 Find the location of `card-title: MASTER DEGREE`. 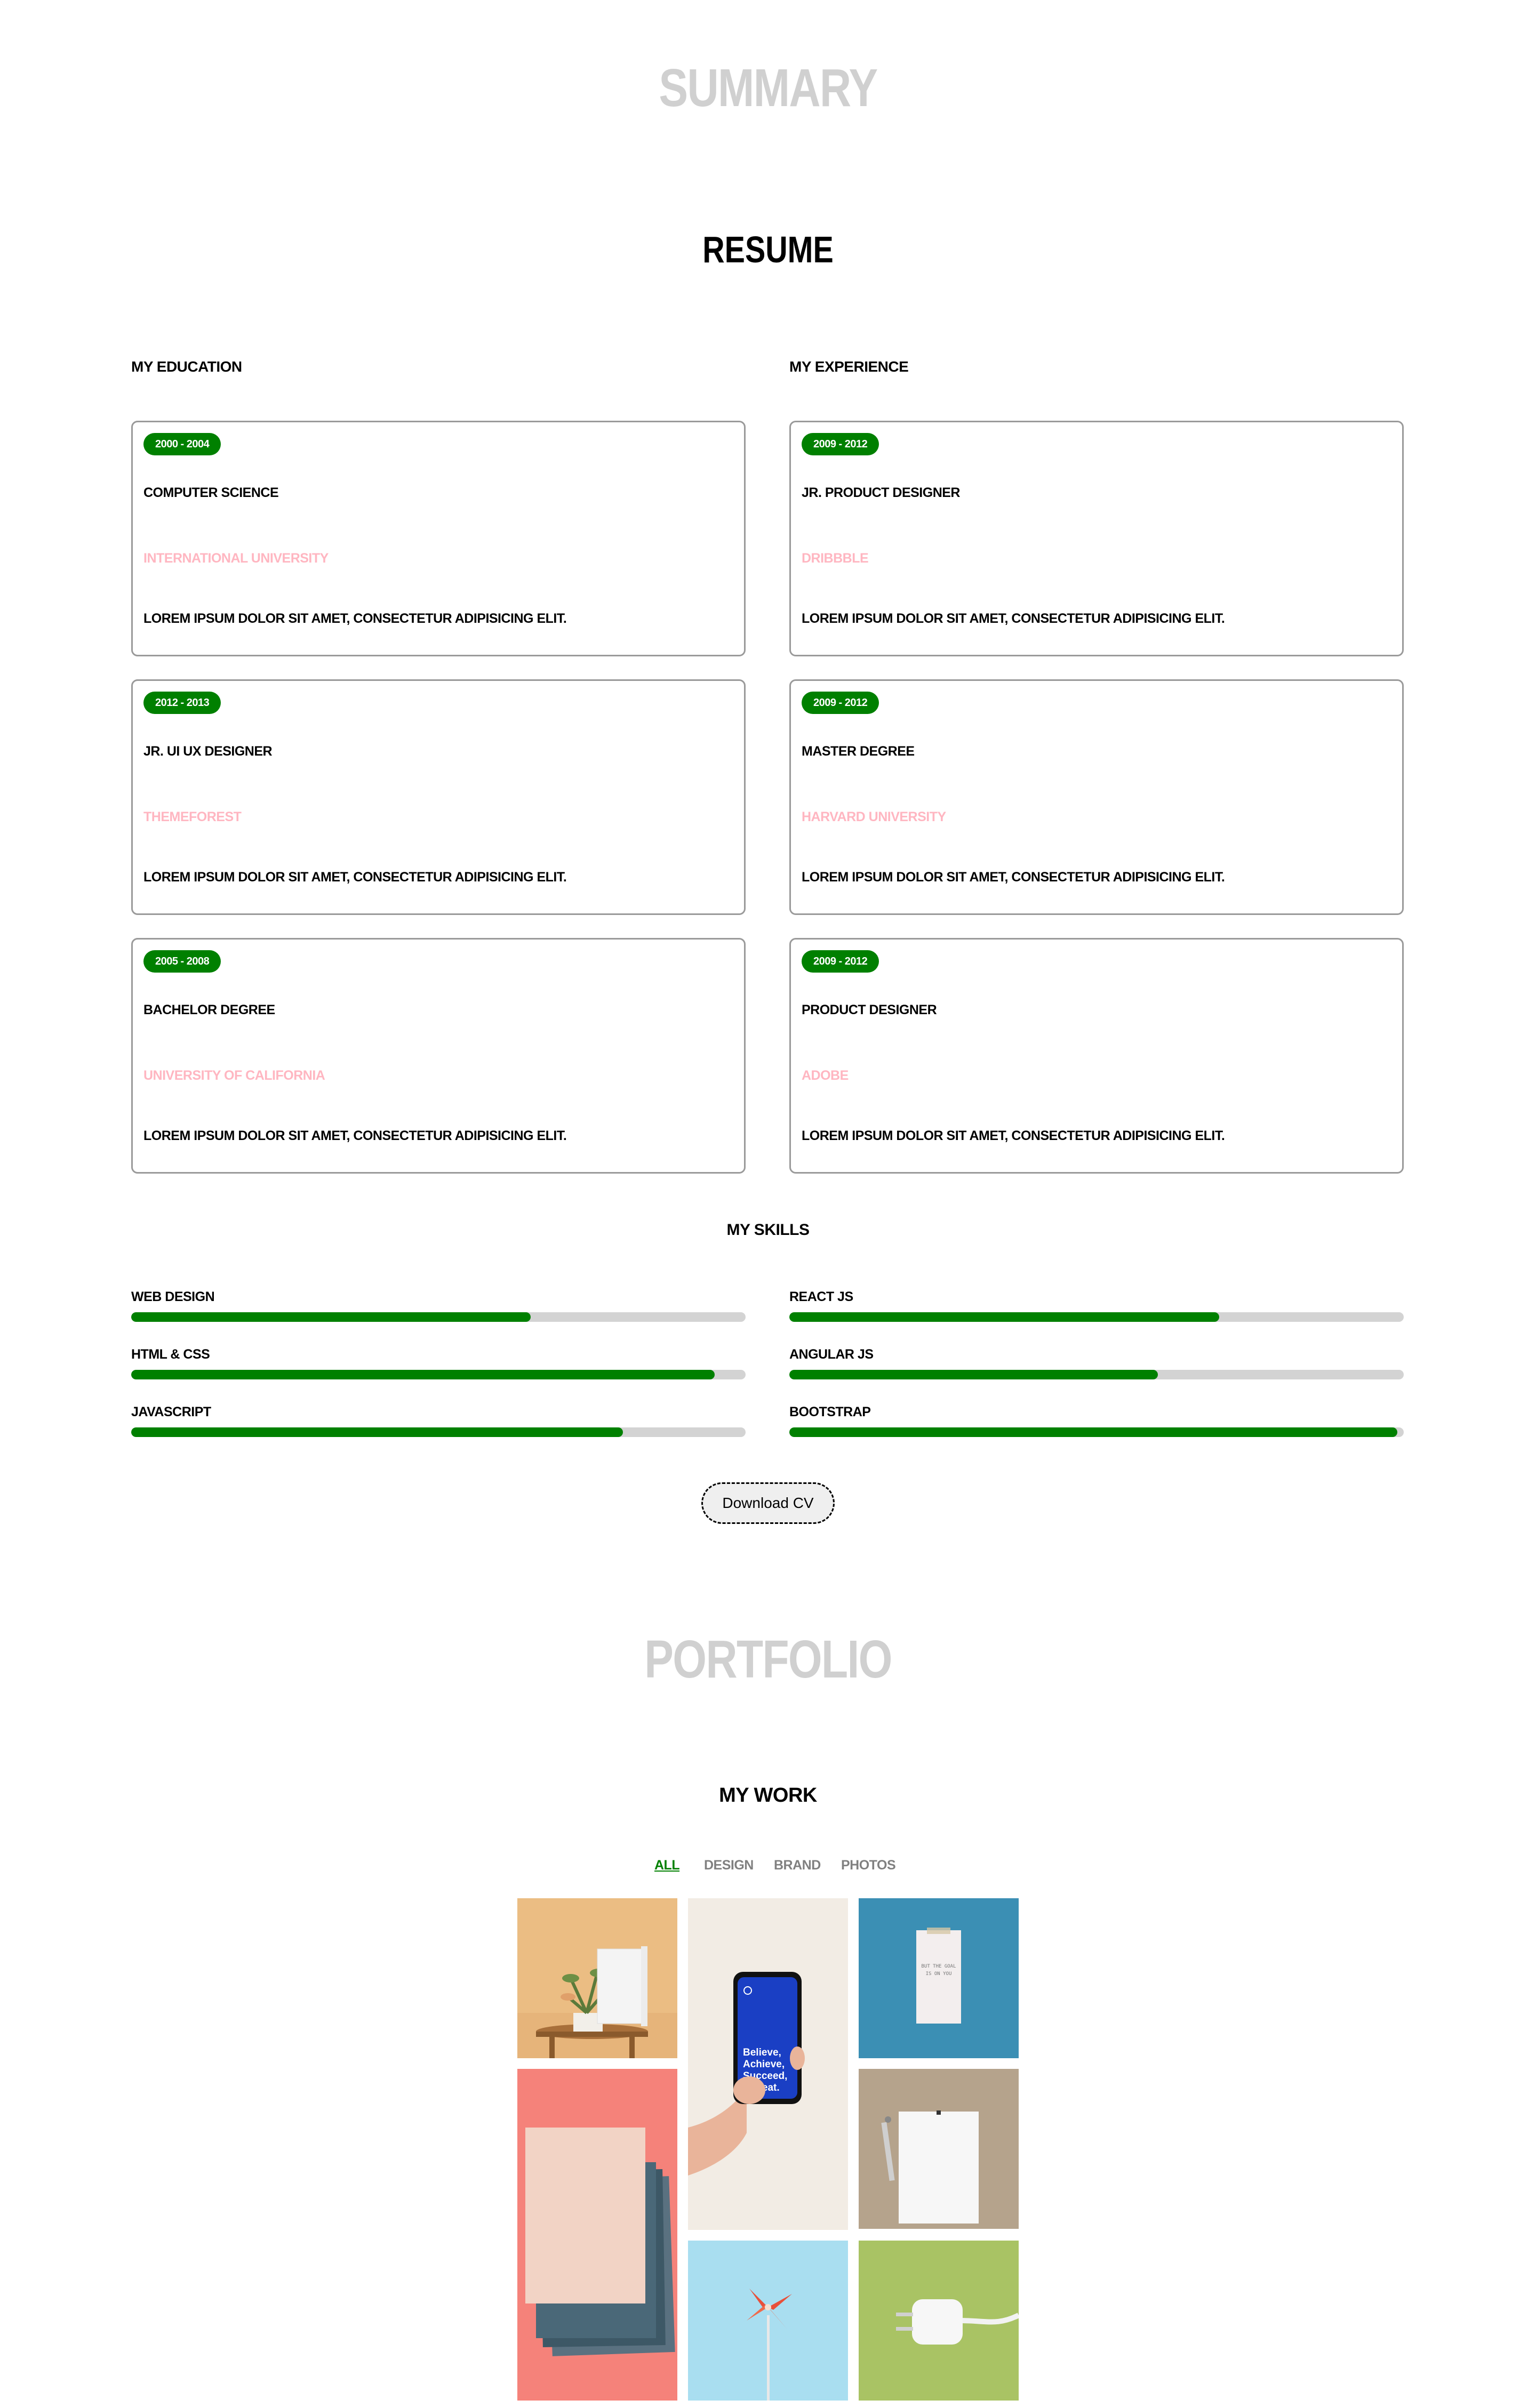

card-title: MASTER DEGREE is located at coordinates (858, 751).